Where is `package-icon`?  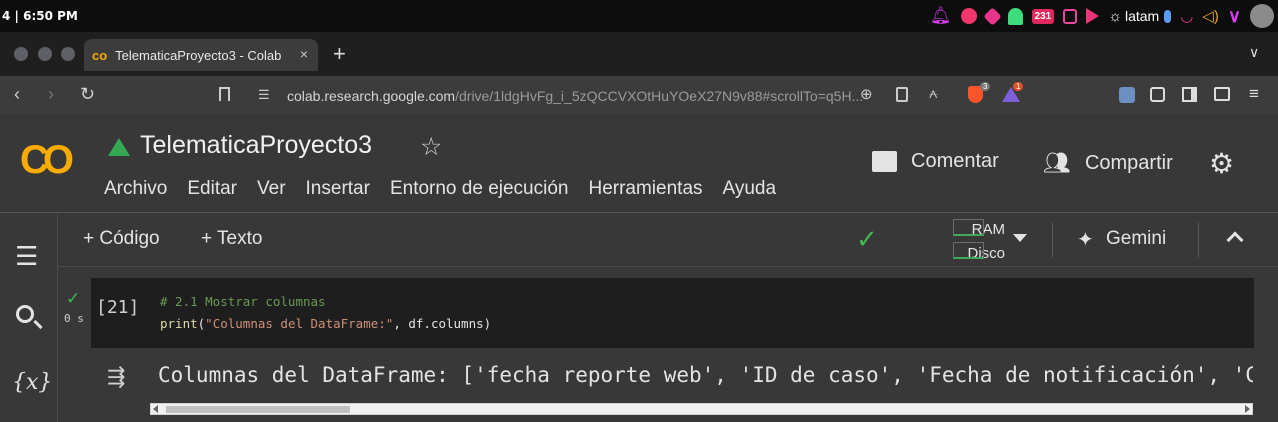 package-icon is located at coordinates (992, 16).